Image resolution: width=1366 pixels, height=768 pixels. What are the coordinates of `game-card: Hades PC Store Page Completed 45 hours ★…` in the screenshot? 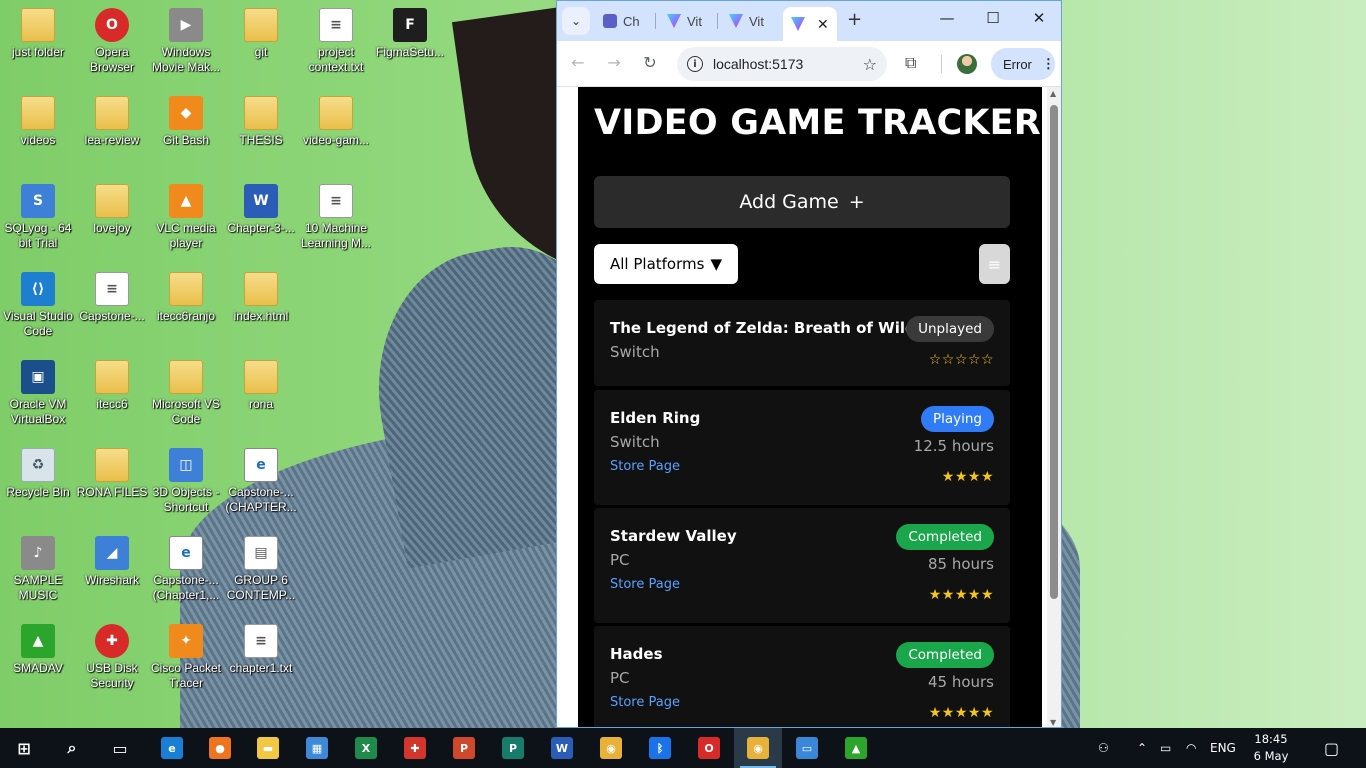 It's located at (802, 676).